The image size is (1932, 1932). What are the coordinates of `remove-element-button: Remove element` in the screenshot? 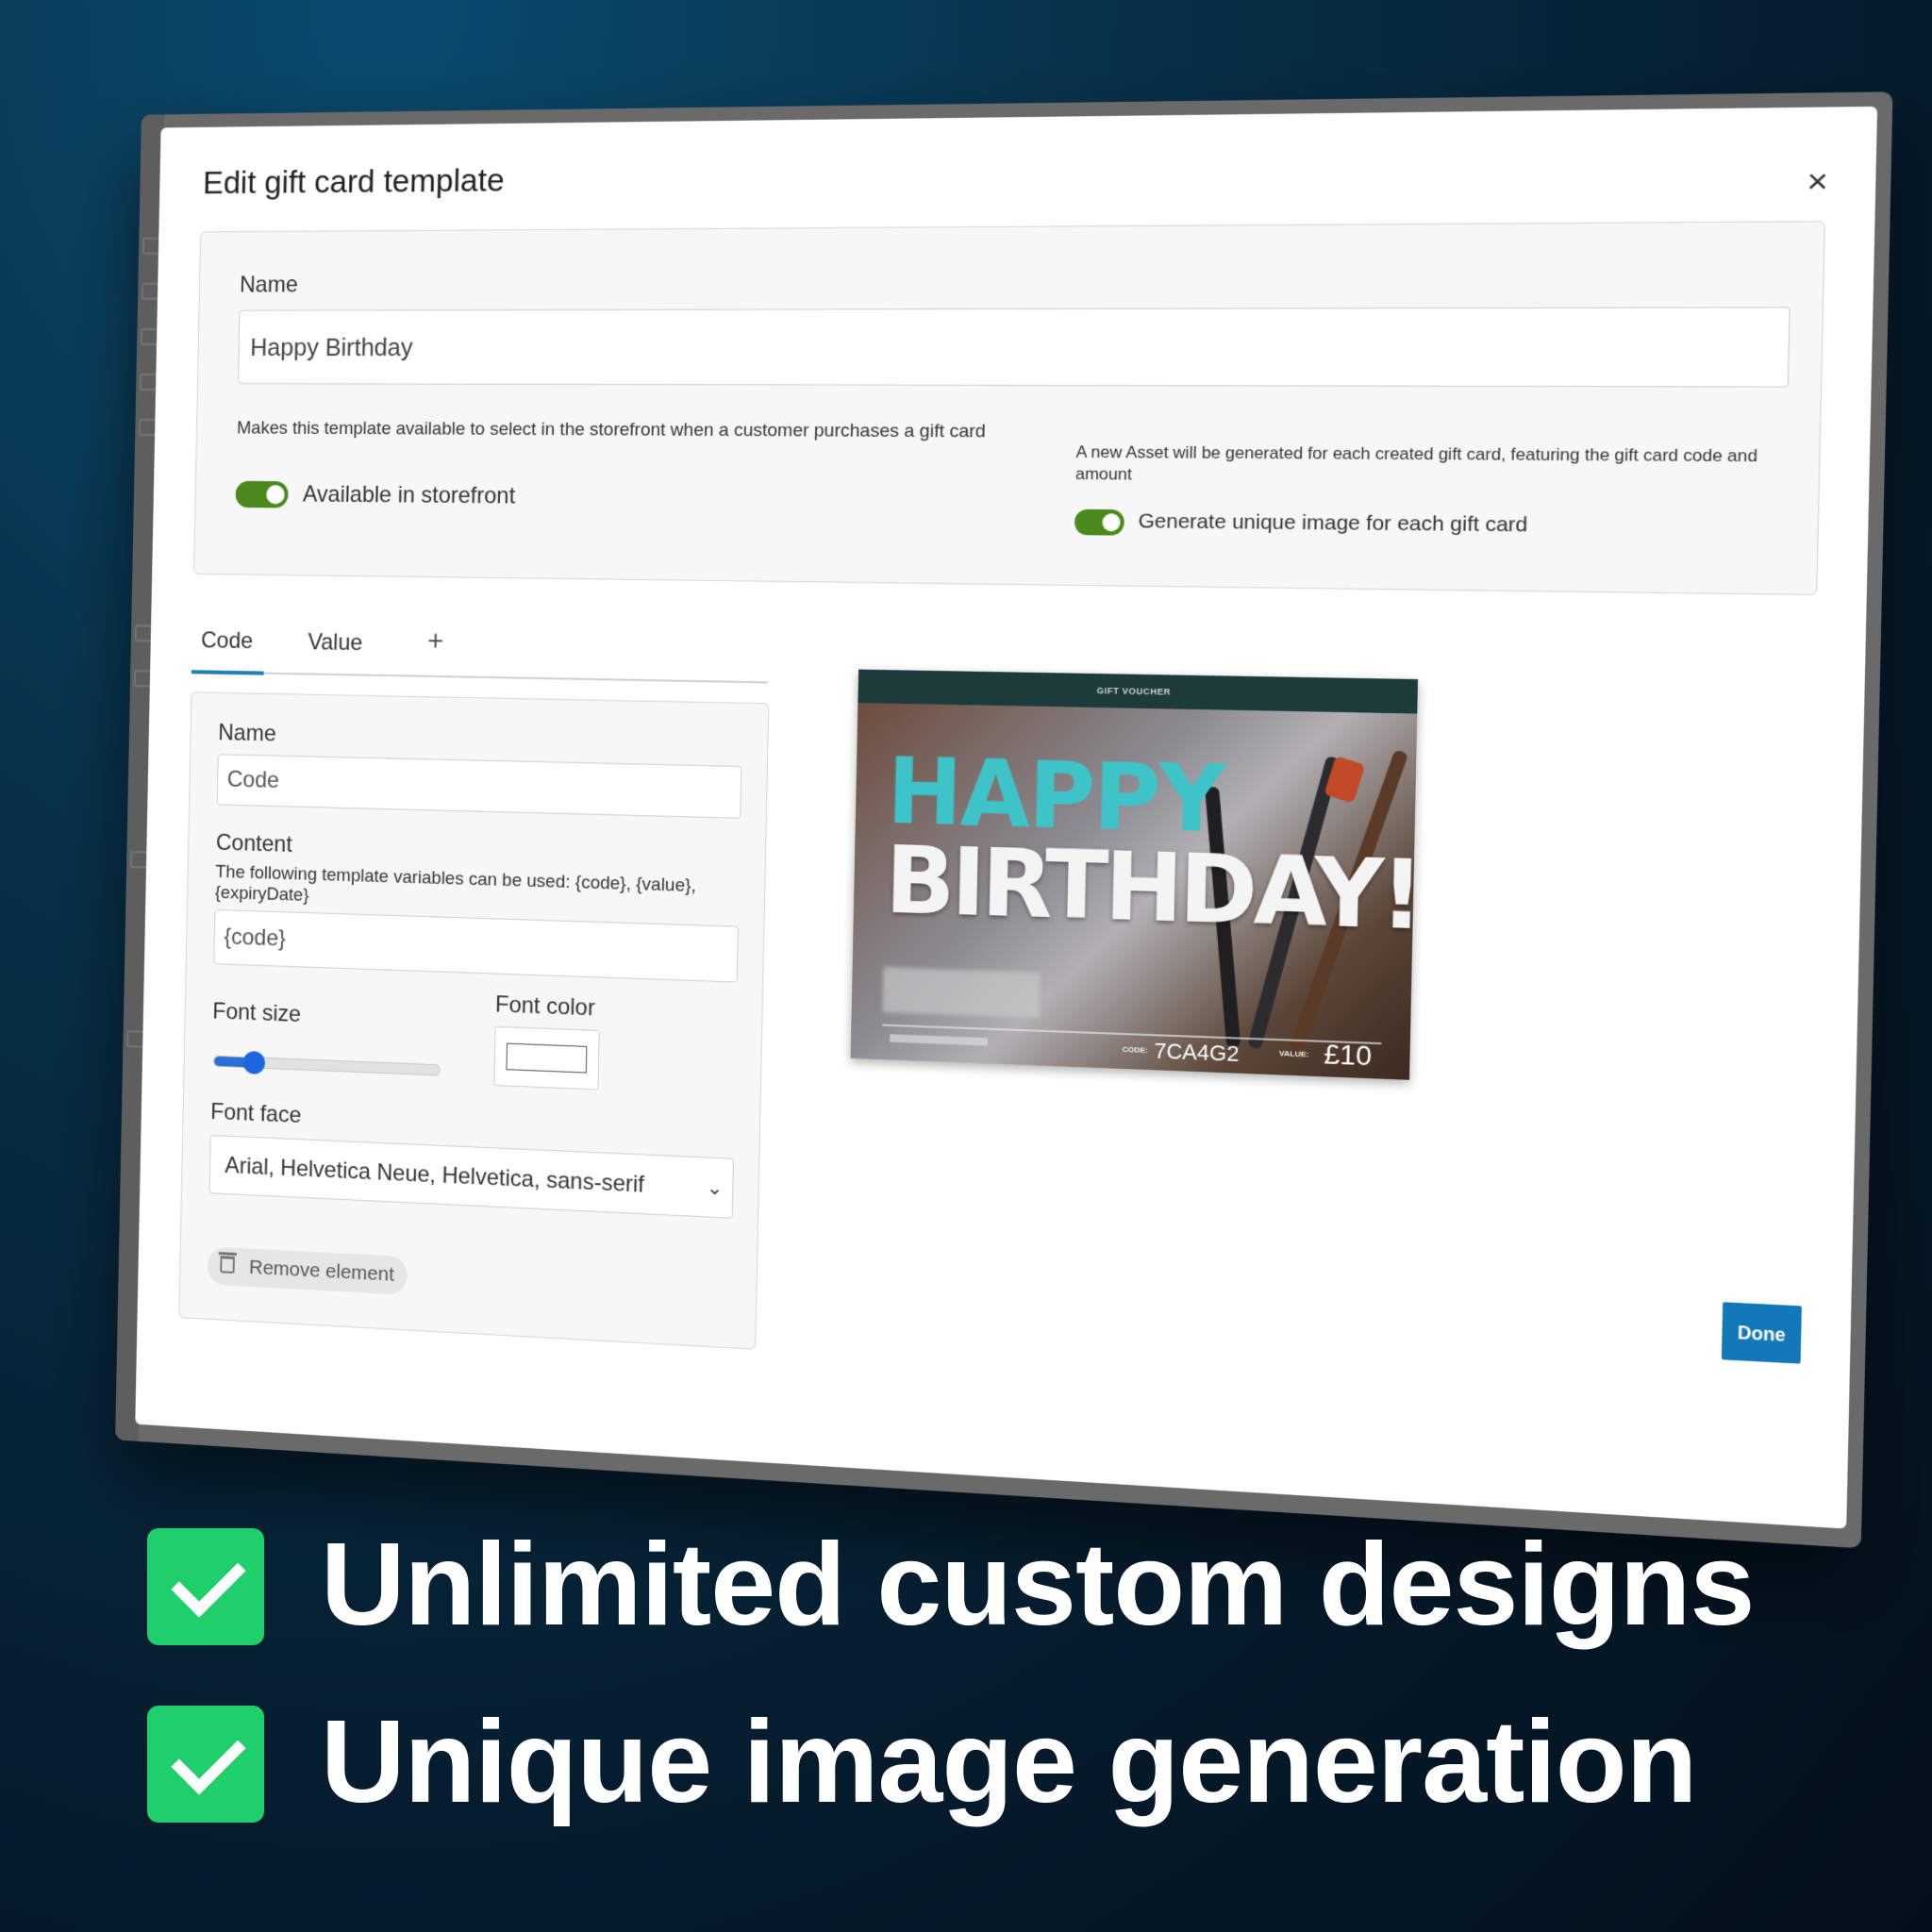 It's located at (307, 1270).